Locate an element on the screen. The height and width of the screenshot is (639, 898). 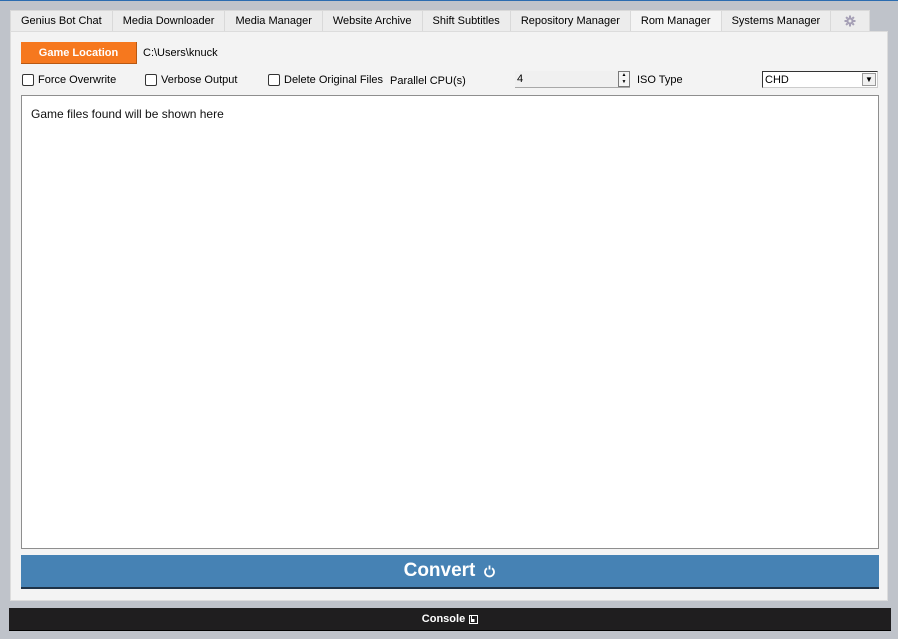
force-overwrite-option: Force Overwrite is located at coordinates (69, 79).